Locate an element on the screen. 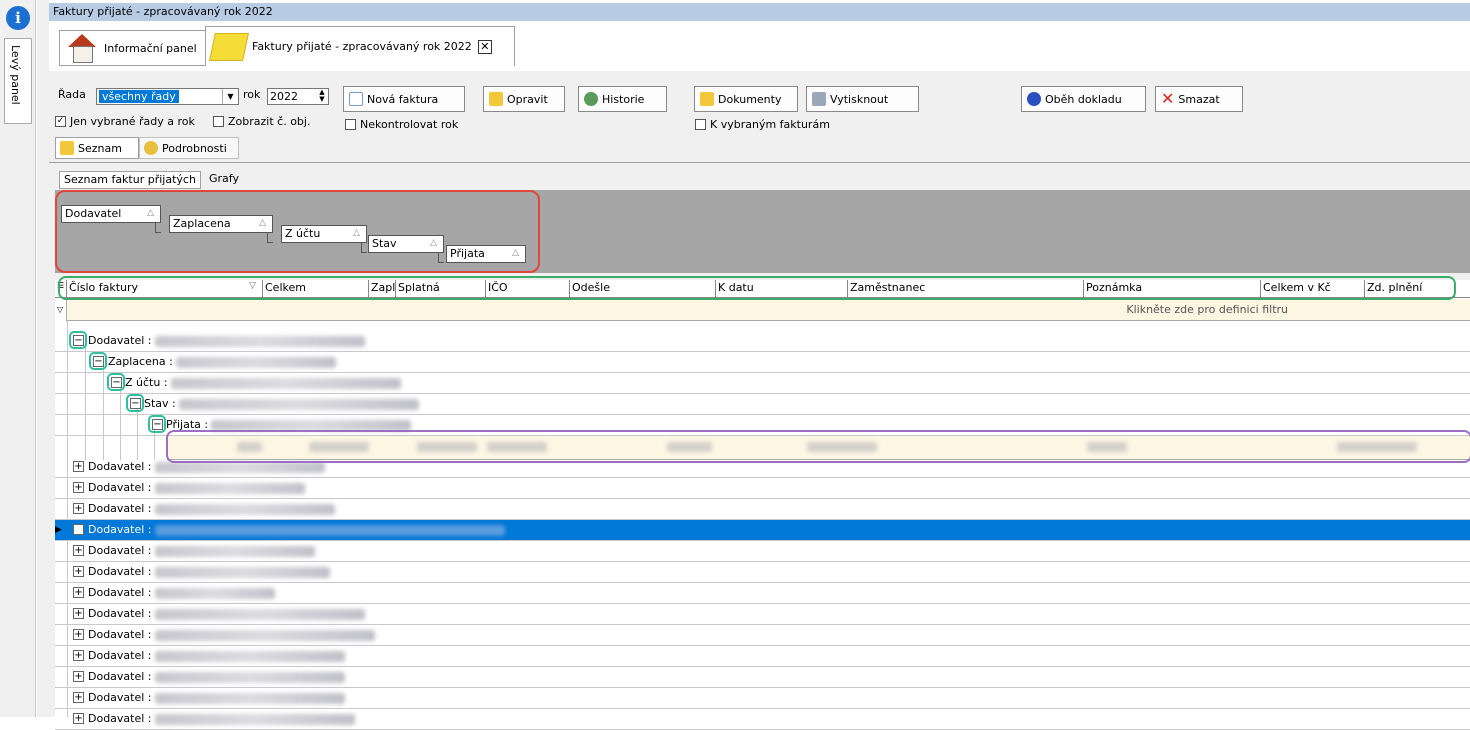  jen-vybrane-checkbox: ✓ Jen vybrané řady a rok is located at coordinates (125, 121).